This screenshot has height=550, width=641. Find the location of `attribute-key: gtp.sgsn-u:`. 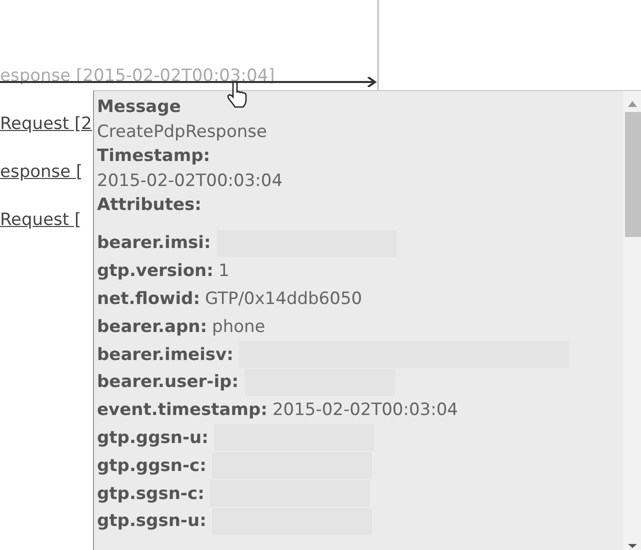

attribute-key: gtp.sgsn-u: is located at coordinates (151, 521).